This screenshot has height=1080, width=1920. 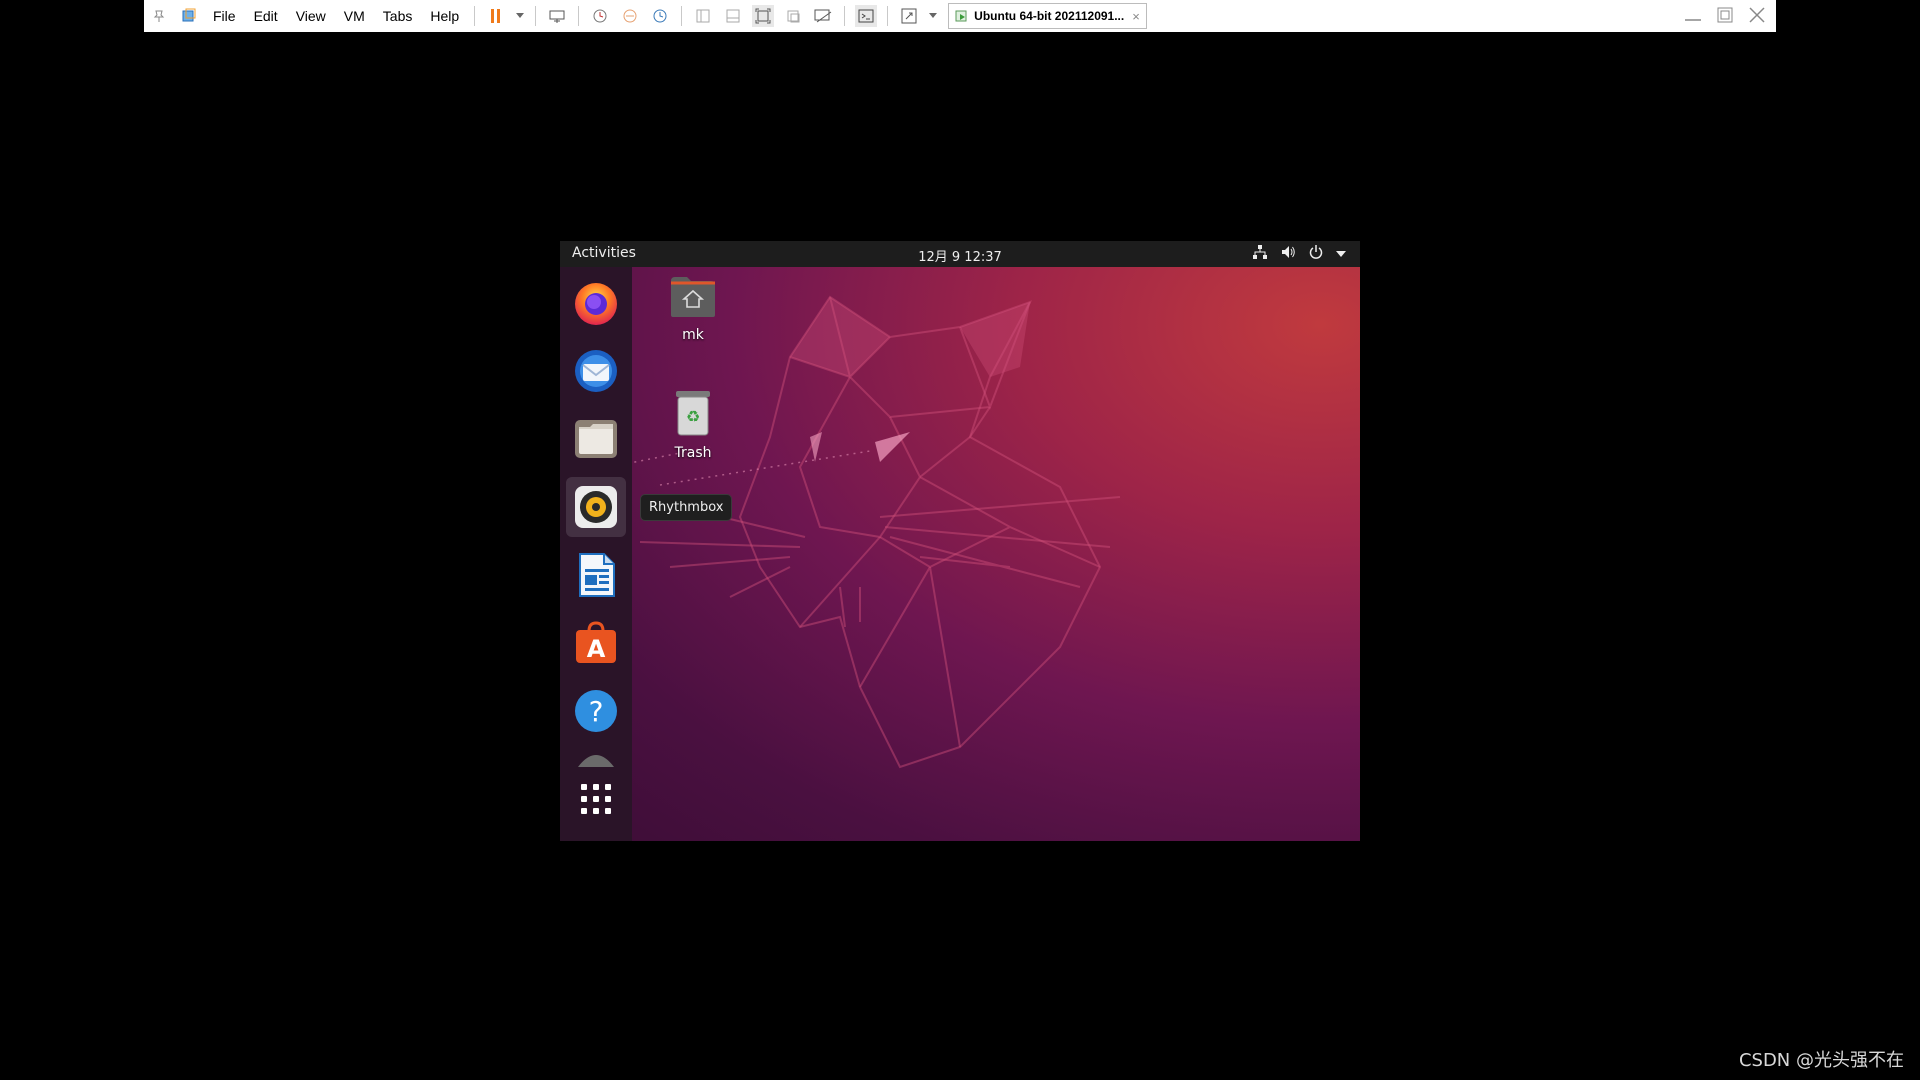 I want to click on desktop-icon-label: Trash, so click(x=693, y=453).